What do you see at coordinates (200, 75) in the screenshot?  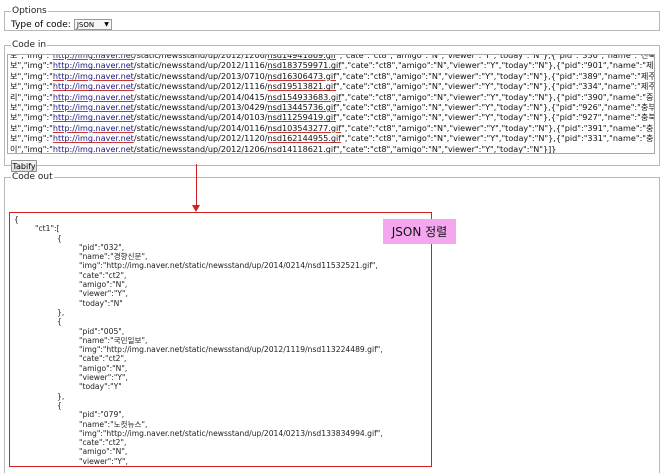 I see `code-in-path: /static/newsstand/up/2013/0710/` at bounding box center [200, 75].